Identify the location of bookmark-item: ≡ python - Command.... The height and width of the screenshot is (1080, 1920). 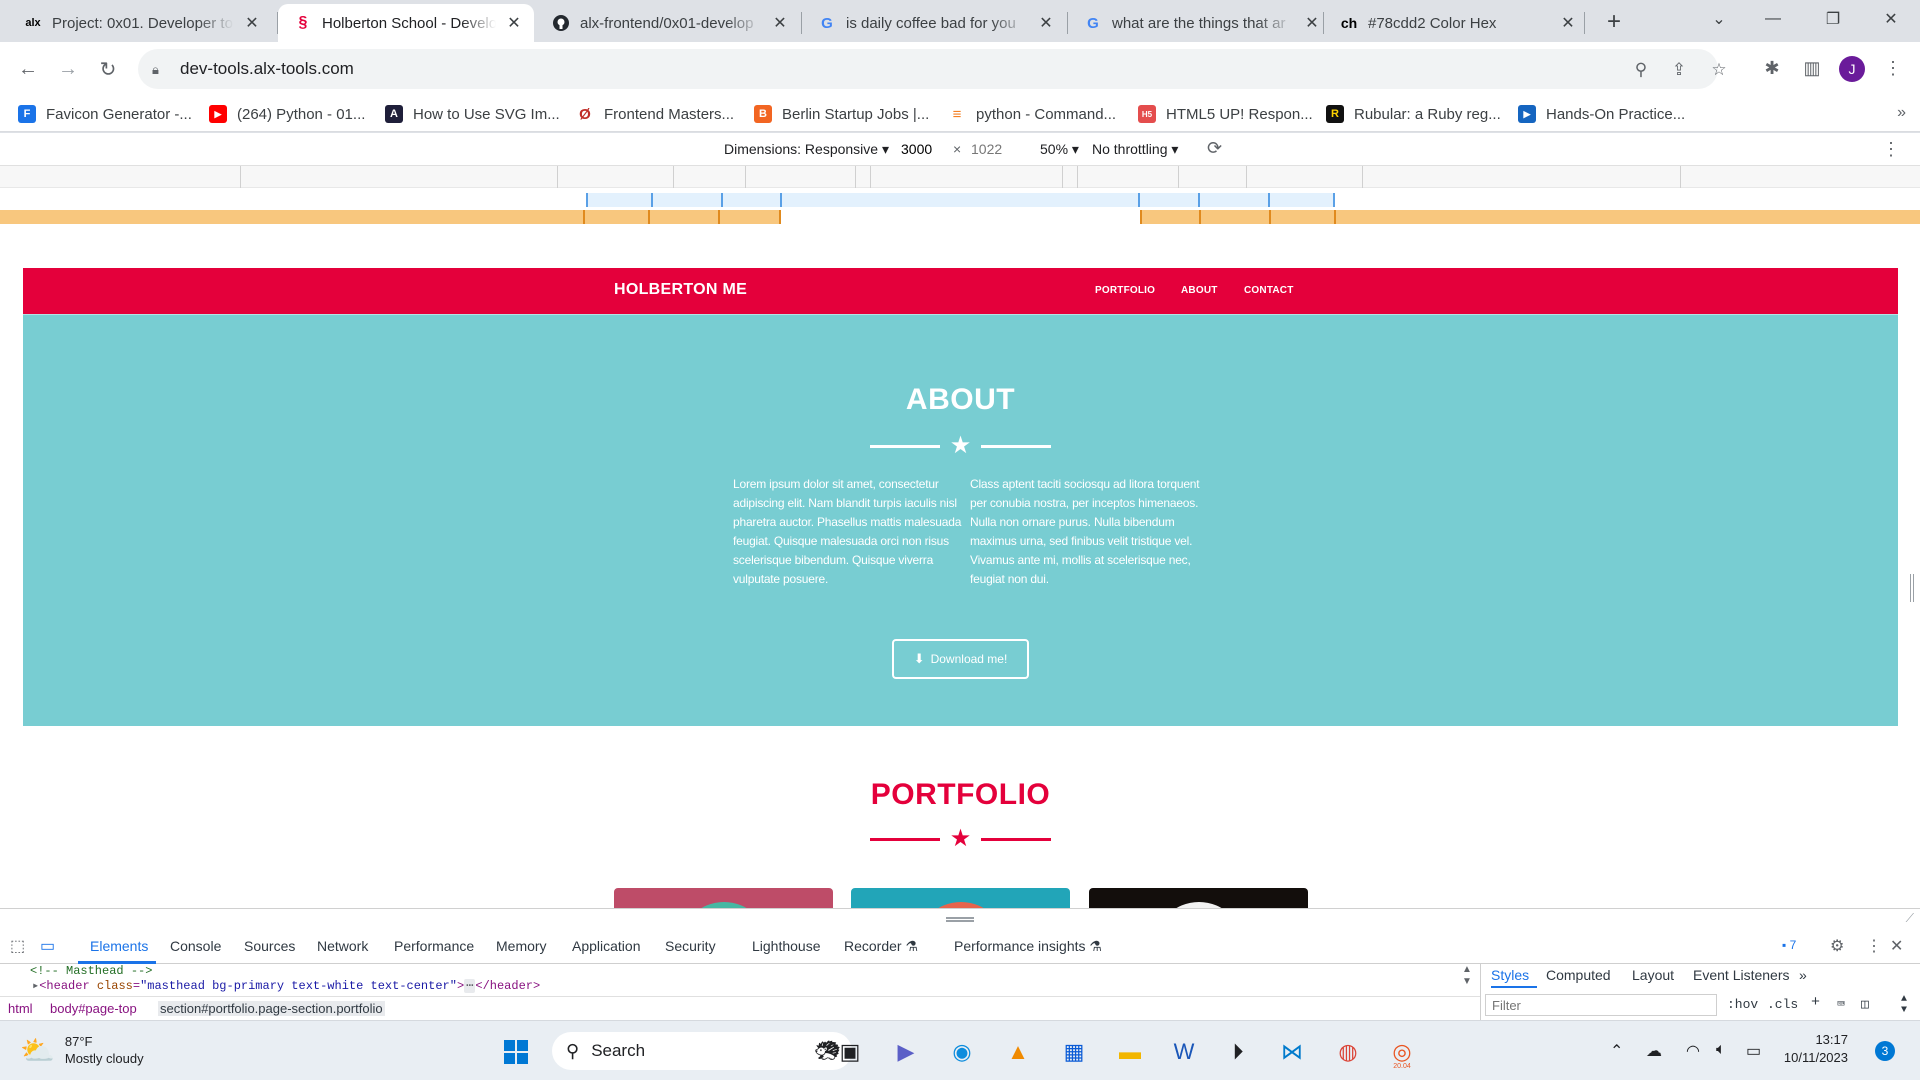
(1032, 114).